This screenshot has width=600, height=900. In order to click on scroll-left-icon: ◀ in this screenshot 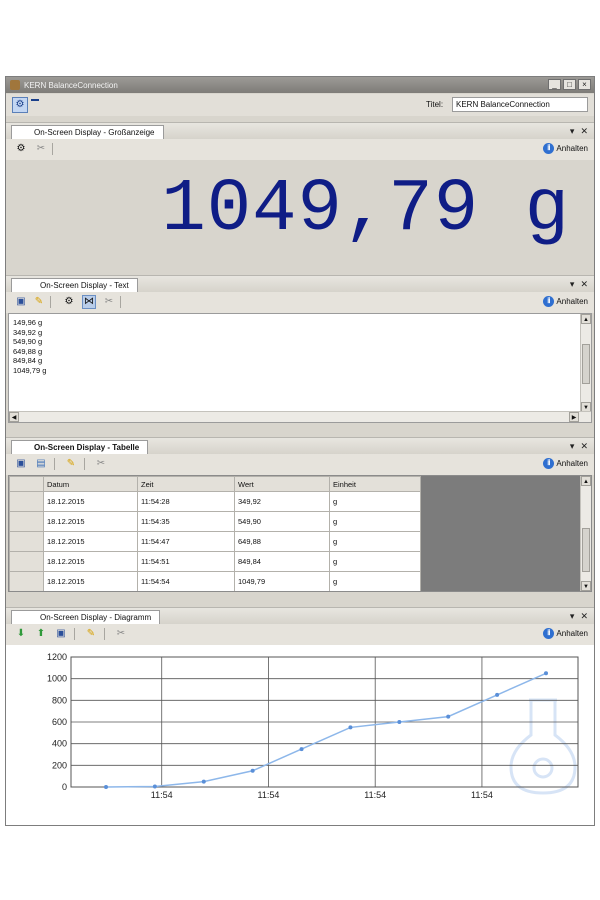, I will do `click(14, 417)`.